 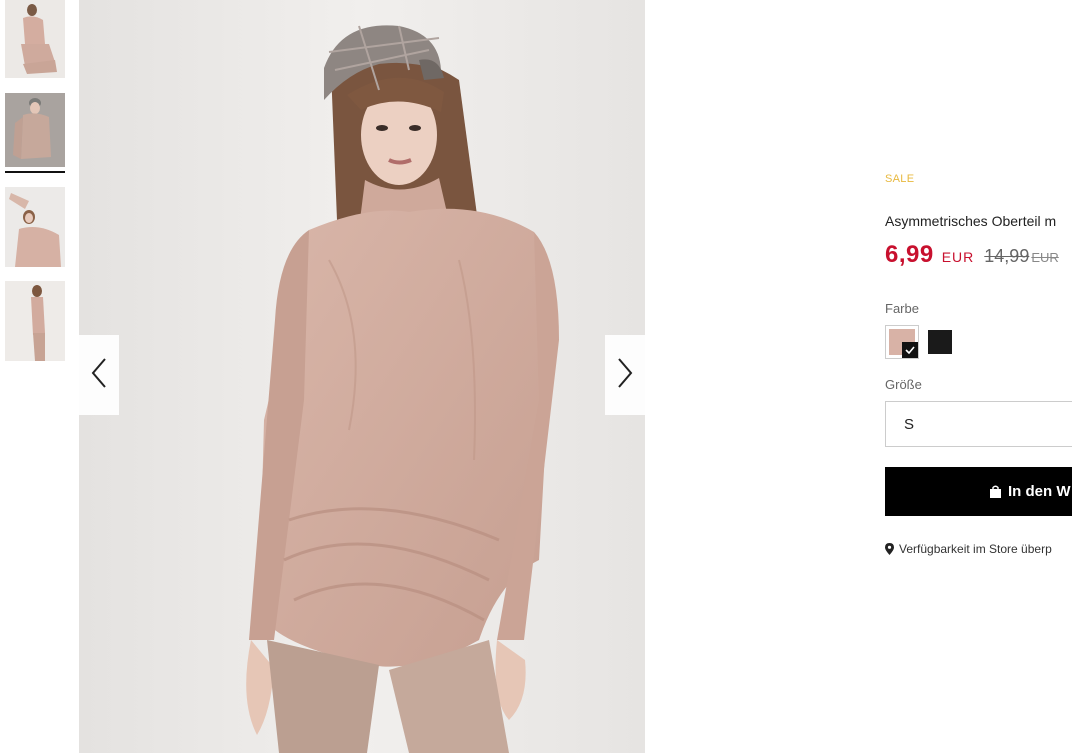 I want to click on next-image-button, so click(x=625, y=375).